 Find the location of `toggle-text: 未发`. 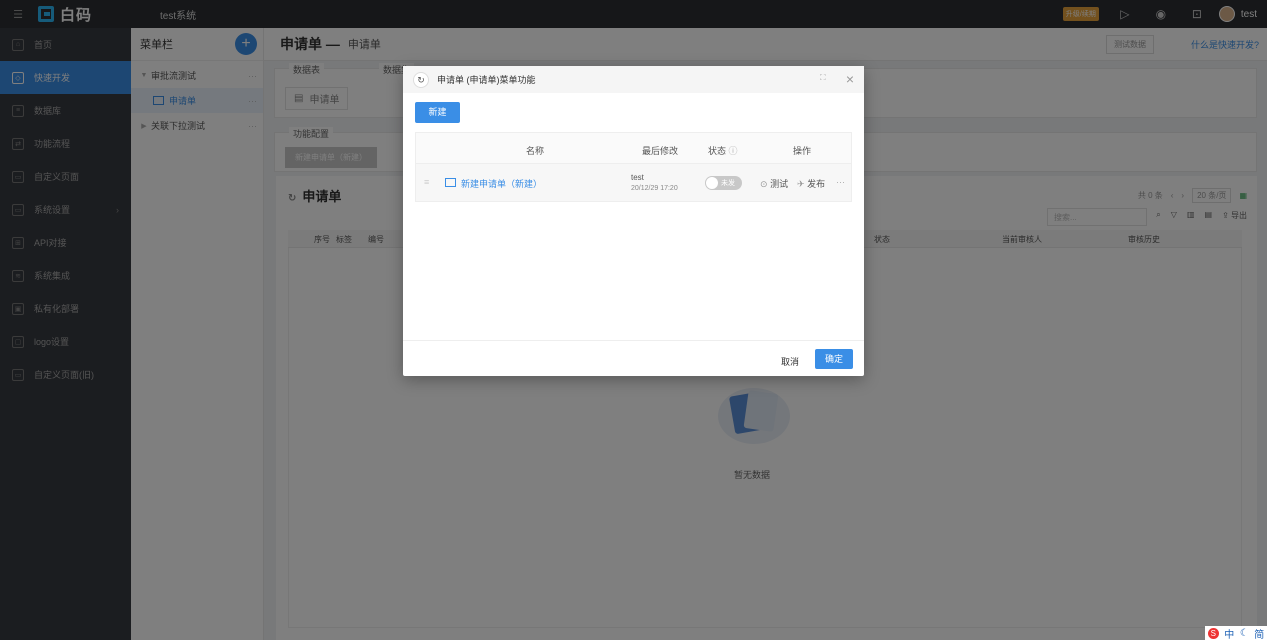

toggle-text: 未发 is located at coordinates (728, 183).